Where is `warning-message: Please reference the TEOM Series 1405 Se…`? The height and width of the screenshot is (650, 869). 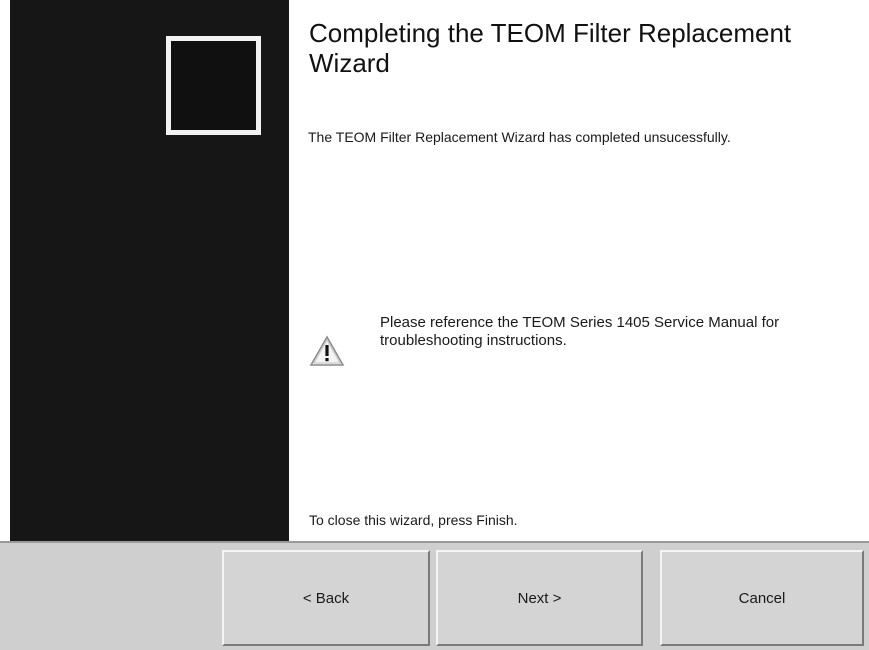 warning-message: Please reference the TEOM Series 1405 Se… is located at coordinates (580, 331).